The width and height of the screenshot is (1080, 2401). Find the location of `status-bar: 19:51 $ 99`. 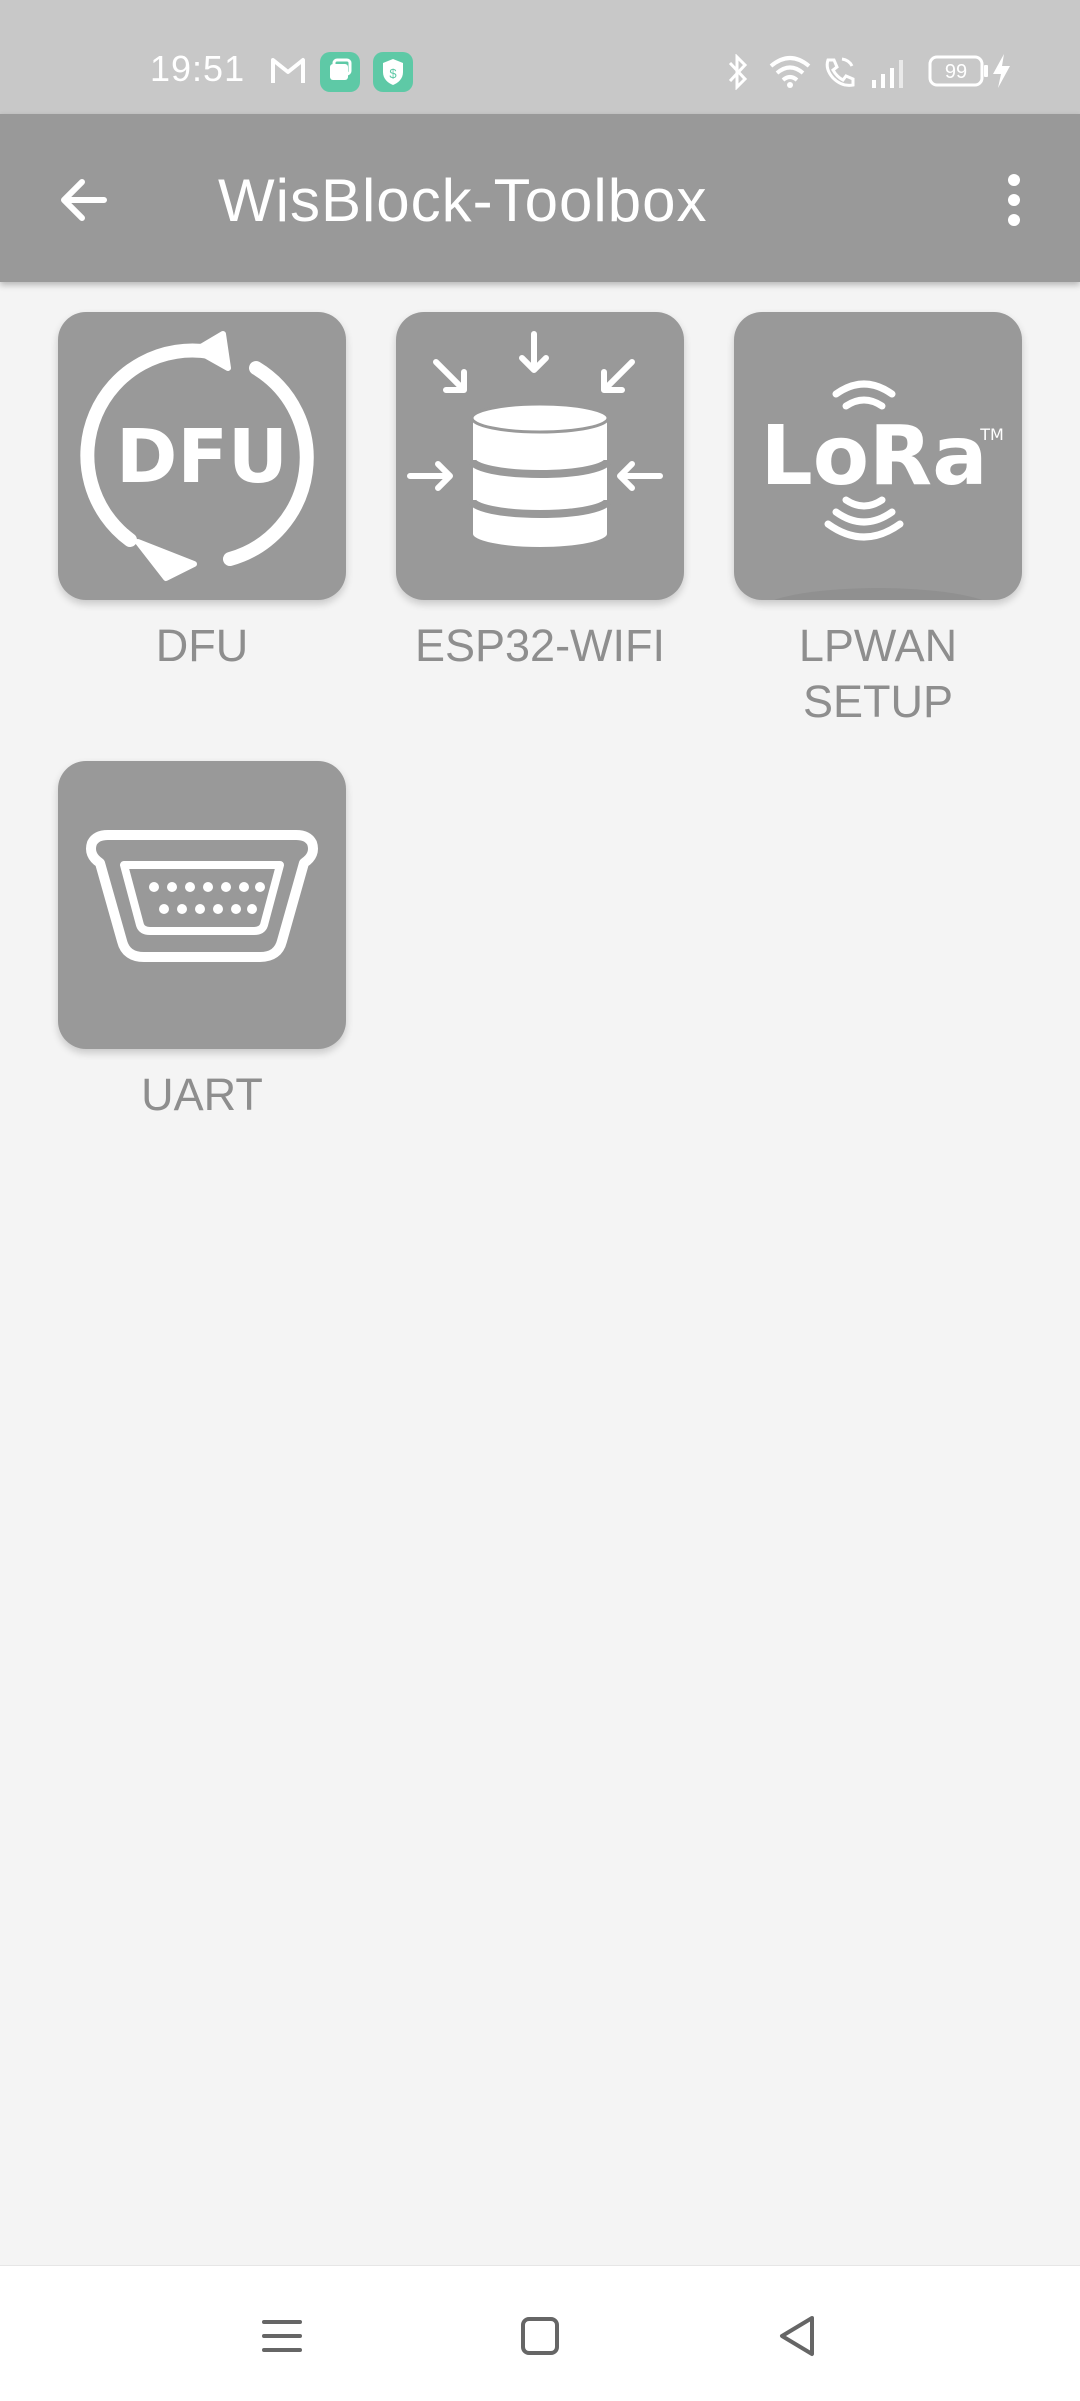

status-bar: 19:51 $ 99 is located at coordinates (540, 57).